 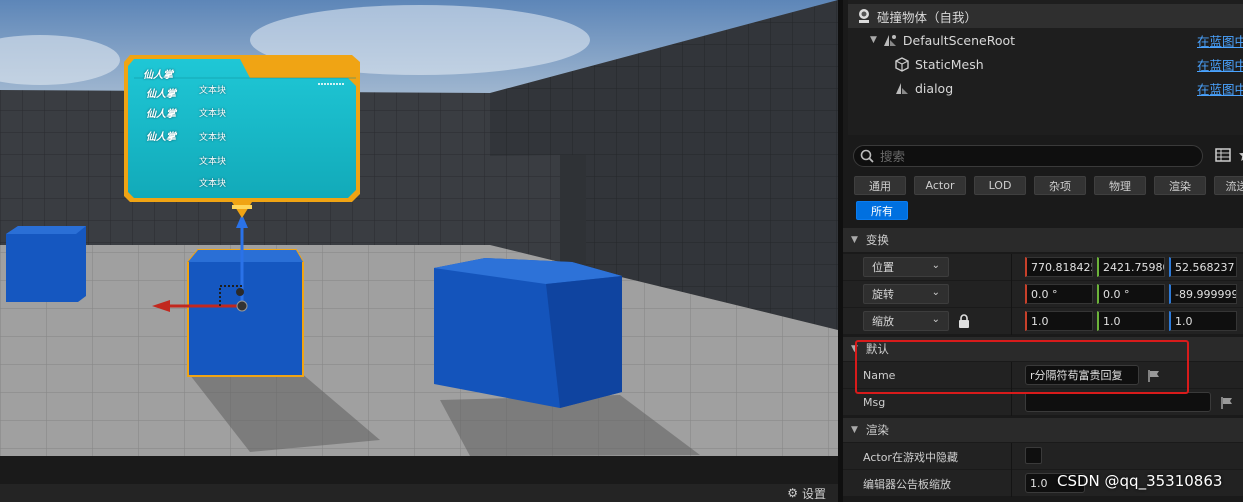 What do you see at coordinates (880, 185) in the screenshot?
I see `filter-general: 通用` at bounding box center [880, 185].